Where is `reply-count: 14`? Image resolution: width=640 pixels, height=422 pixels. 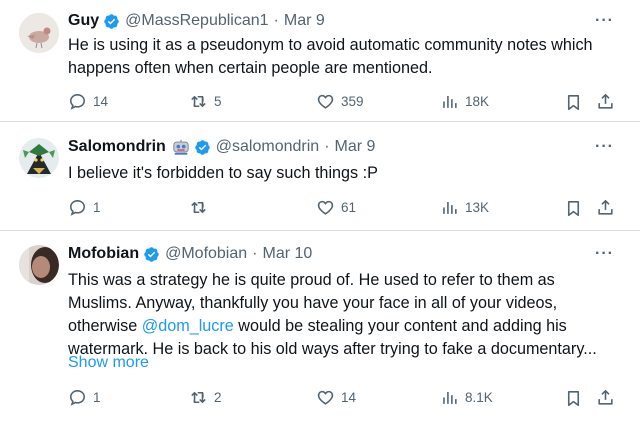
reply-count: 14 is located at coordinates (101, 101).